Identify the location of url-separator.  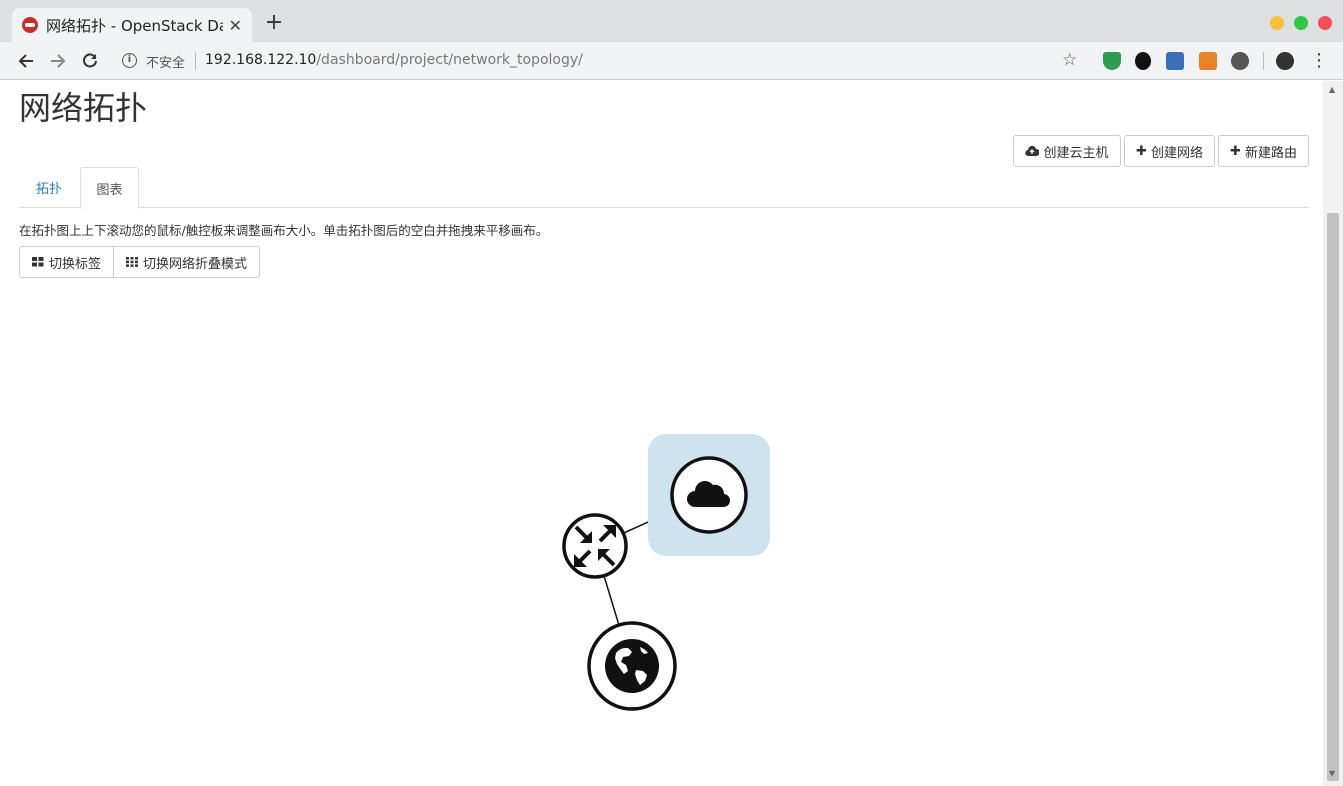
(195, 61).